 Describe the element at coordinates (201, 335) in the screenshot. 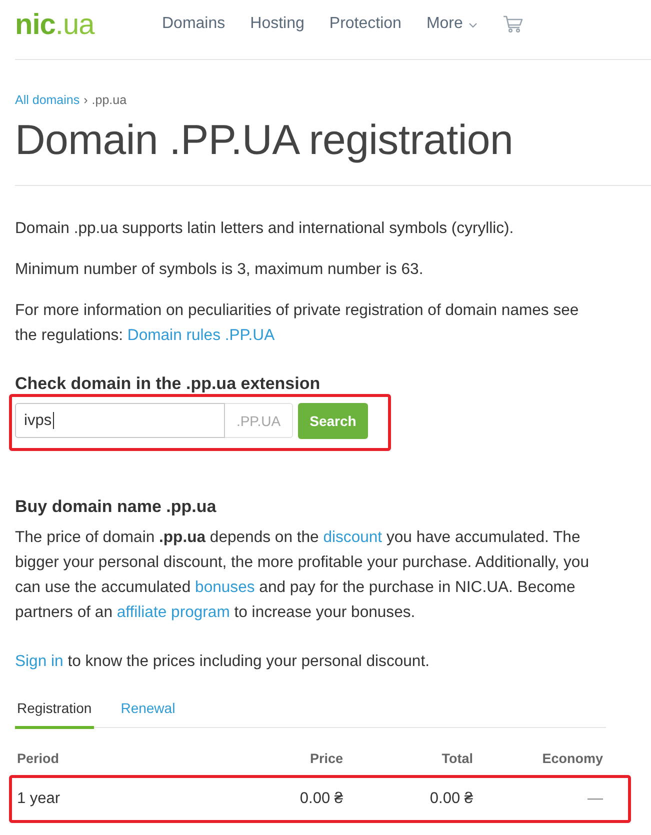

I see `text-link: Domain rules .PP.UA` at that location.